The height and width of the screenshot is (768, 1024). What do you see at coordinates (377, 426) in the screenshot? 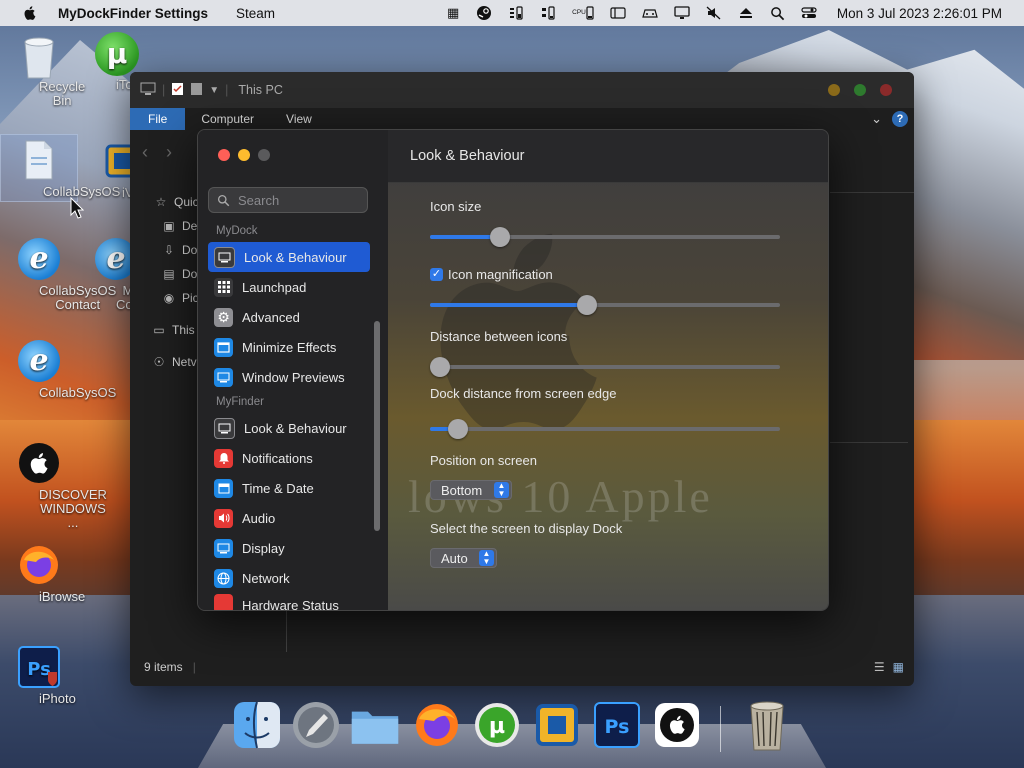
I see `sidebar-scrollbar` at bounding box center [377, 426].